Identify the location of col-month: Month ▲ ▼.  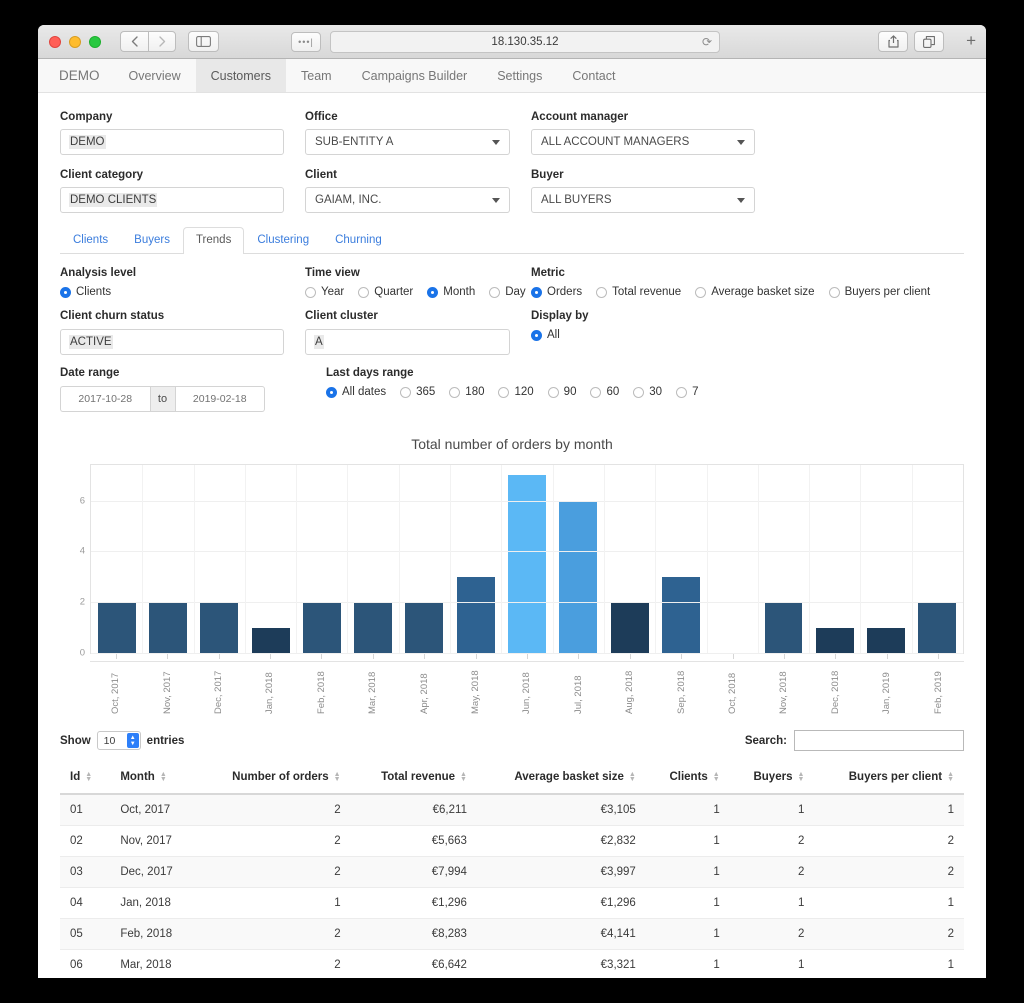
(154, 779).